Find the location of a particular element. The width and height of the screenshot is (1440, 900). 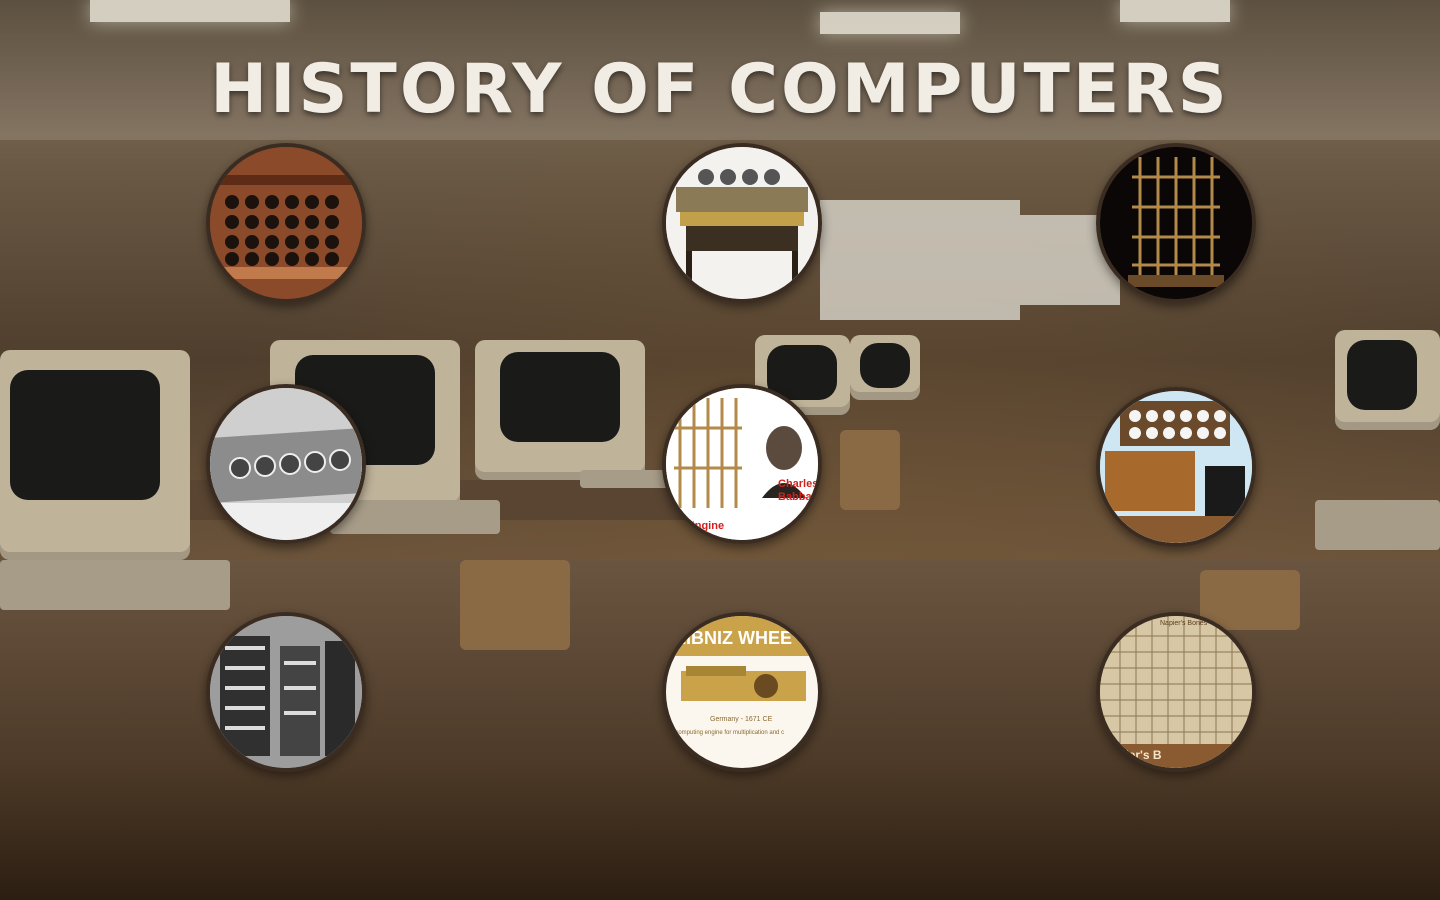

difference-engine-card is located at coordinates (742, 223).